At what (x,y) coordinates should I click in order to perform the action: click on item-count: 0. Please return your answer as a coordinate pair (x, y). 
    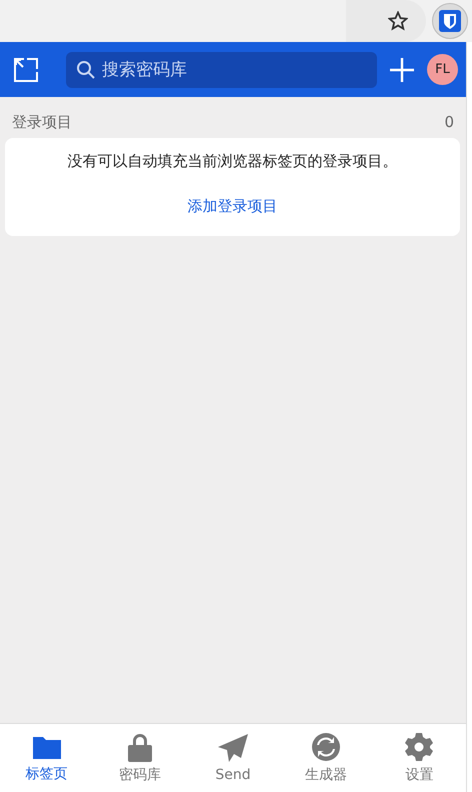
    Looking at the image, I should click on (449, 122).